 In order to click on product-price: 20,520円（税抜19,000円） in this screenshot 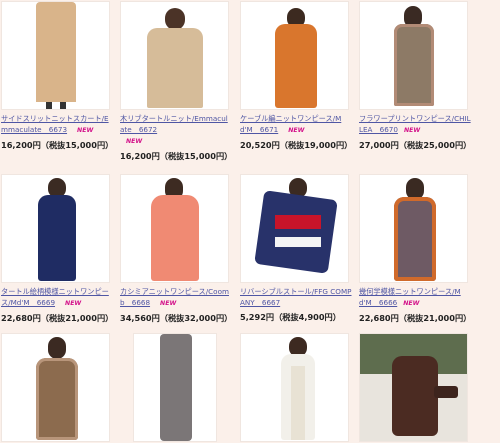, I will do `click(296, 145)`.